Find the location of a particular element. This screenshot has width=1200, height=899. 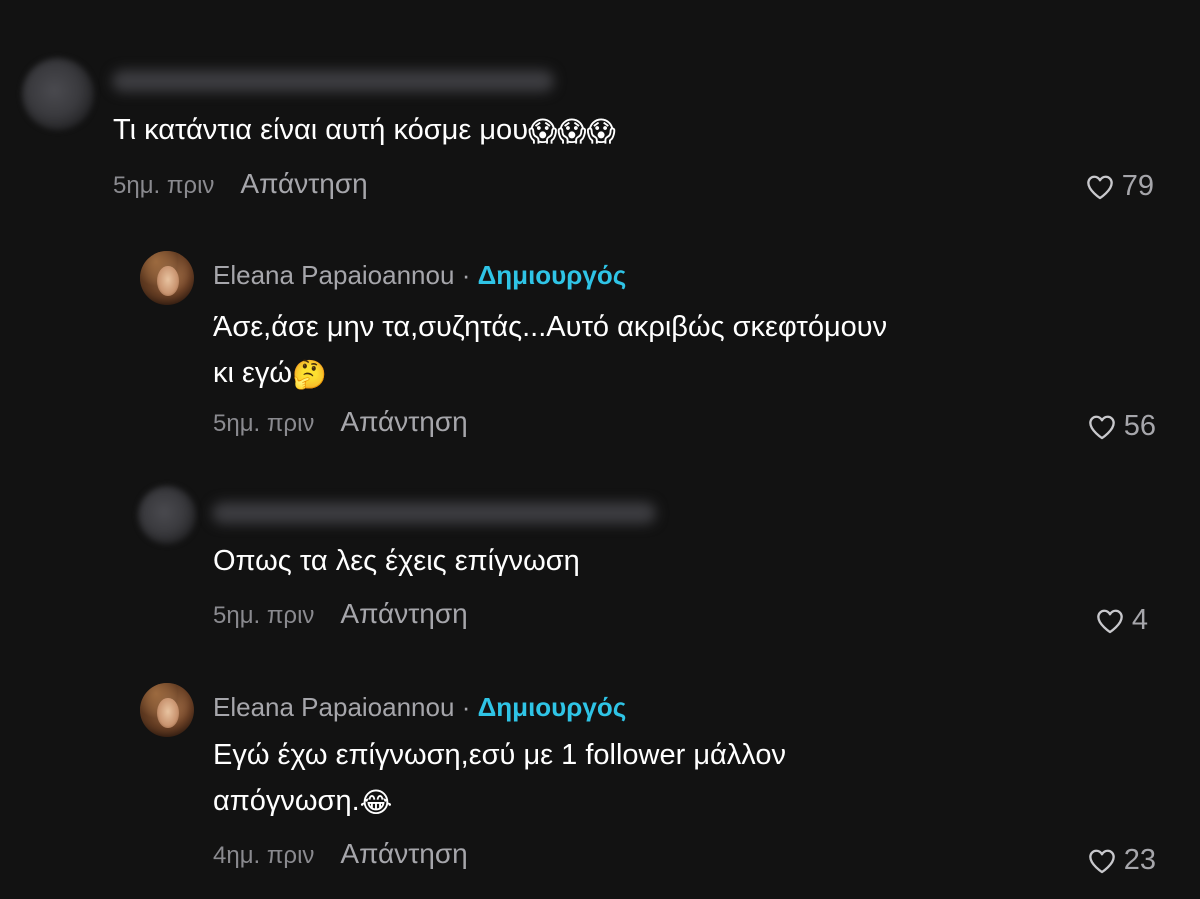

like-count: 56 is located at coordinates (1139, 426).